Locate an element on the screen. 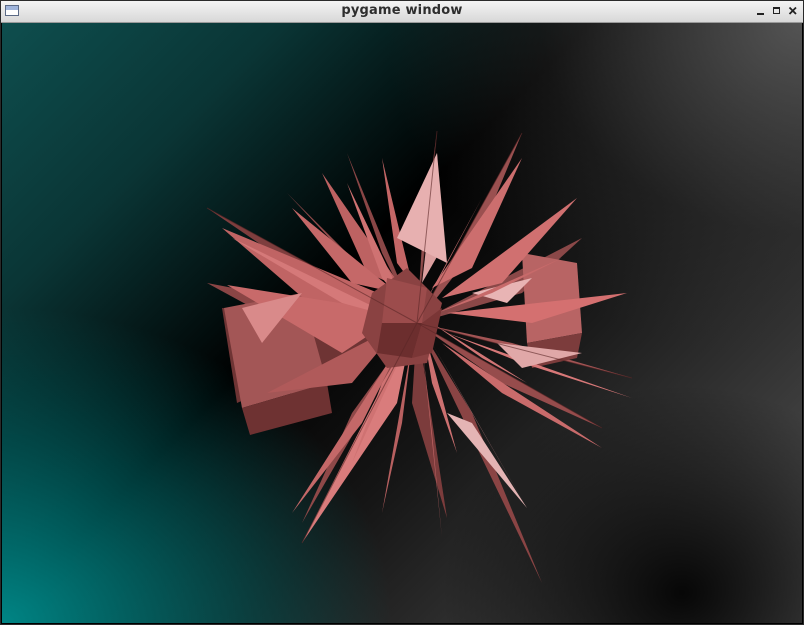 The image size is (804, 625). close-icon is located at coordinates (792, 10).